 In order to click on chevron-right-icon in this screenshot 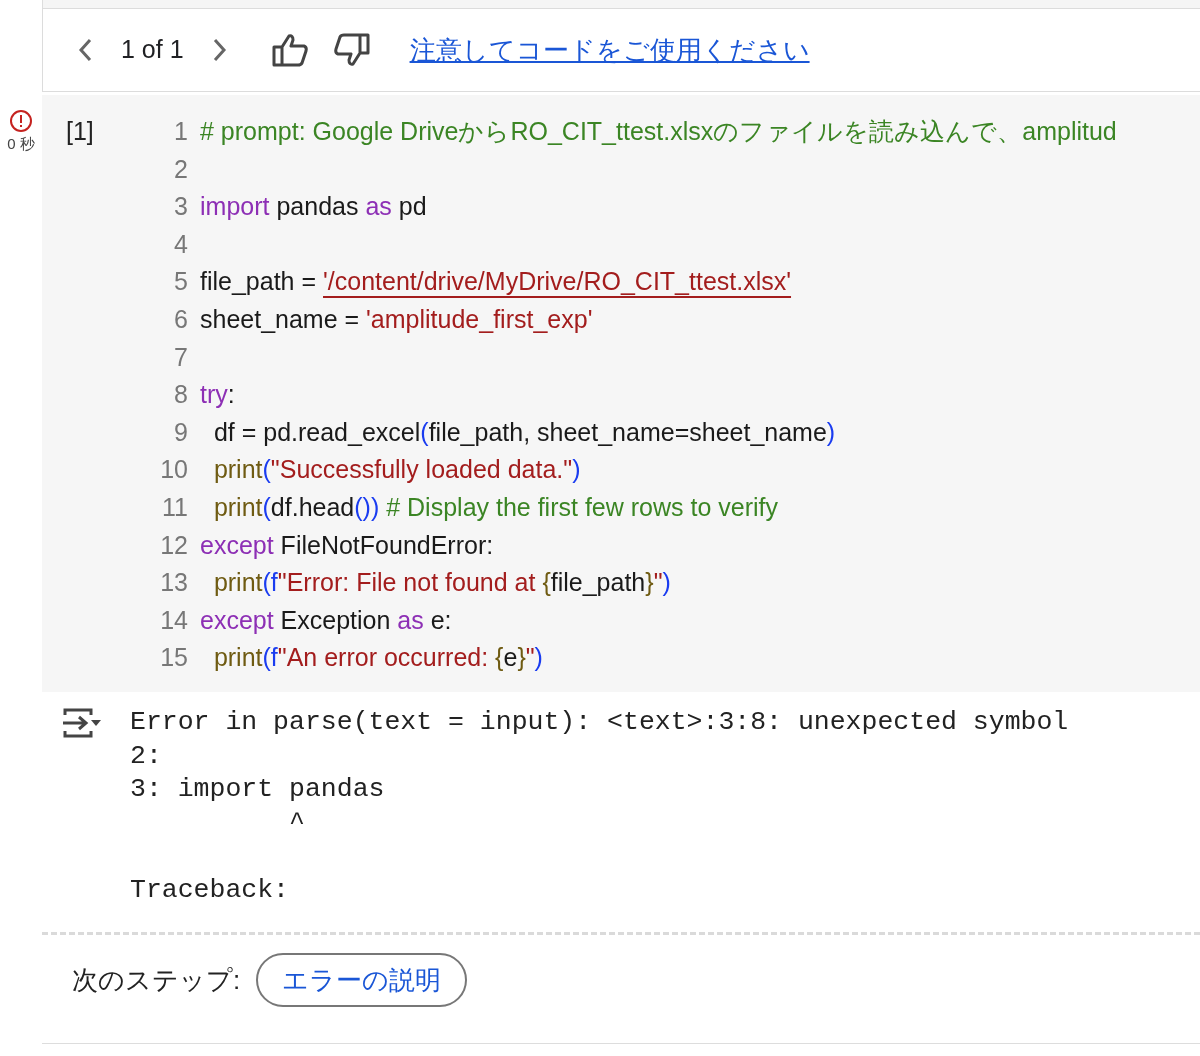, I will do `click(219, 50)`.